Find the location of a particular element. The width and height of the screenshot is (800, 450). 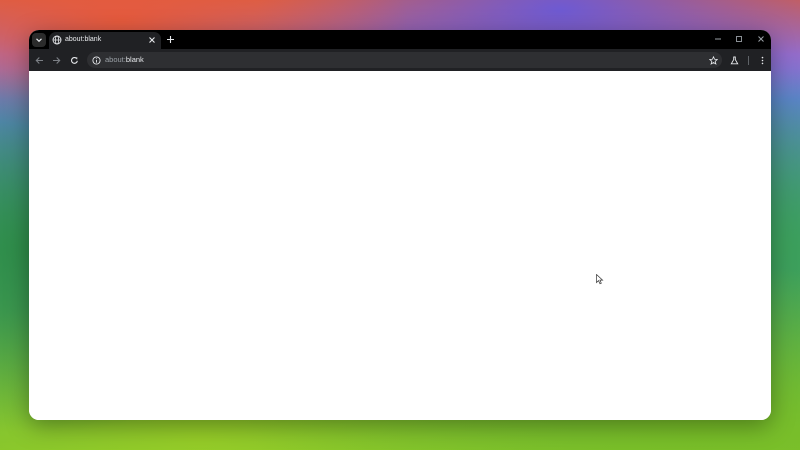

menu-button is located at coordinates (762, 60).